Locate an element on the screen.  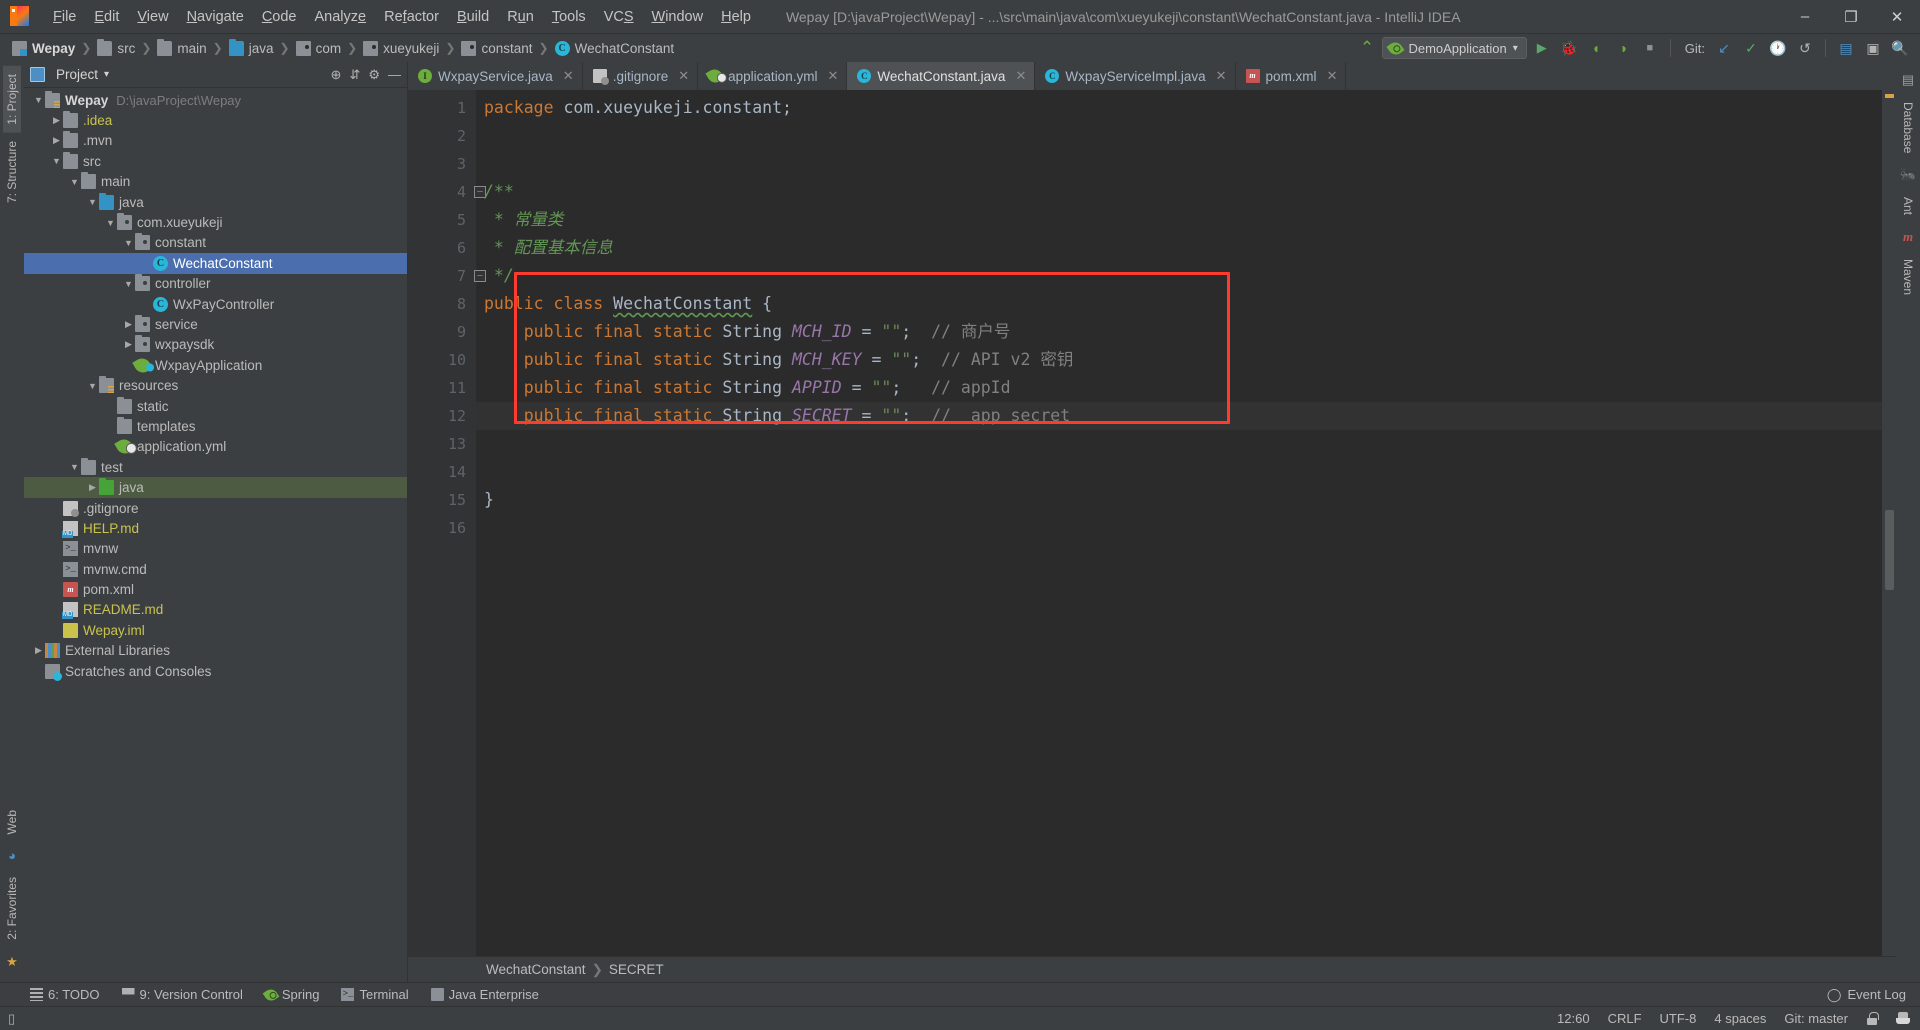
line-number-9: 9 is located at coordinates (442, 332).